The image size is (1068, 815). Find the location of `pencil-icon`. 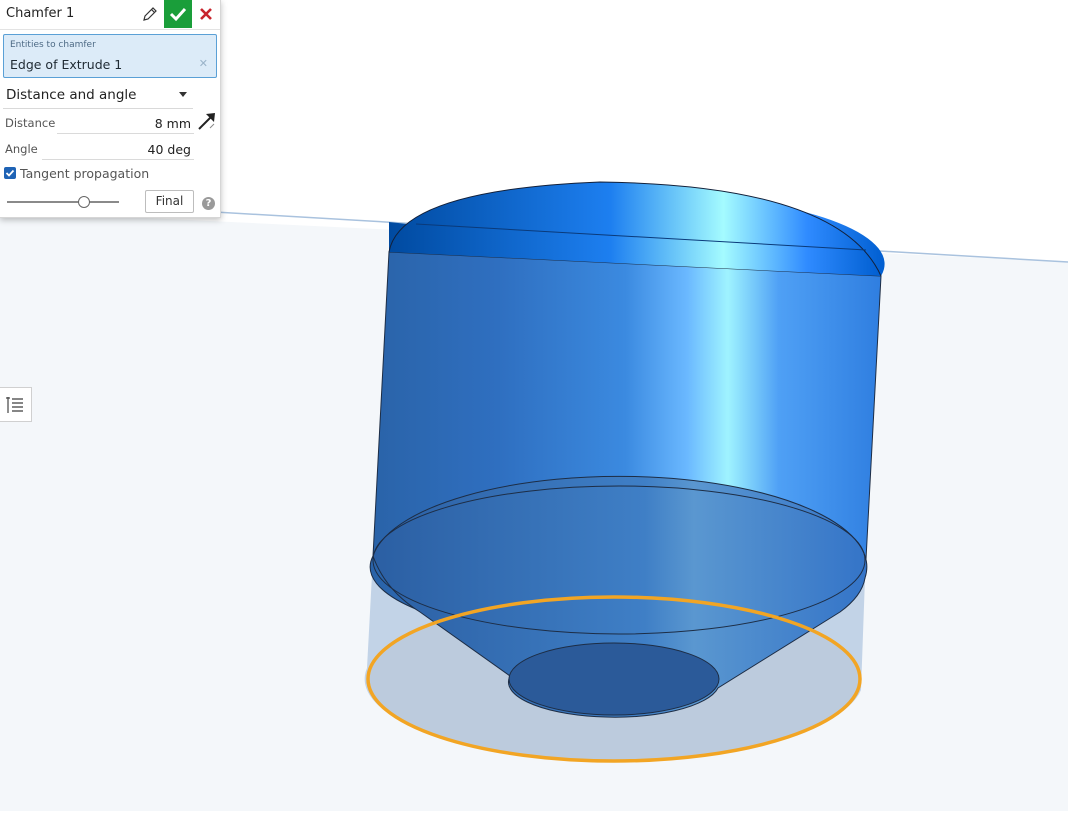

pencil-icon is located at coordinates (150, 14).